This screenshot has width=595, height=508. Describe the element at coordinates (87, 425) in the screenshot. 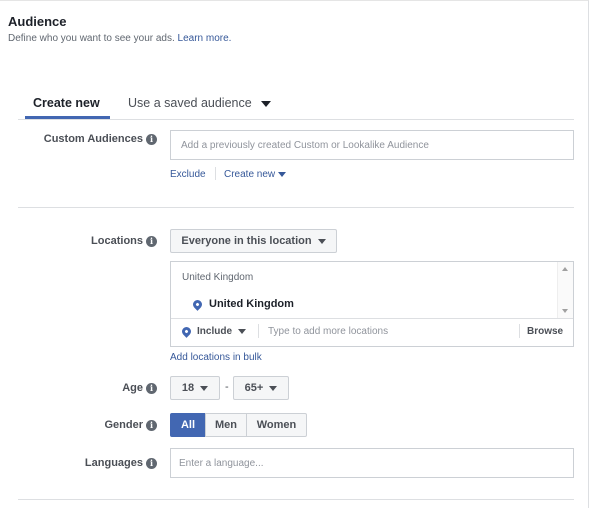

I see `gender-label: Gender i` at that location.